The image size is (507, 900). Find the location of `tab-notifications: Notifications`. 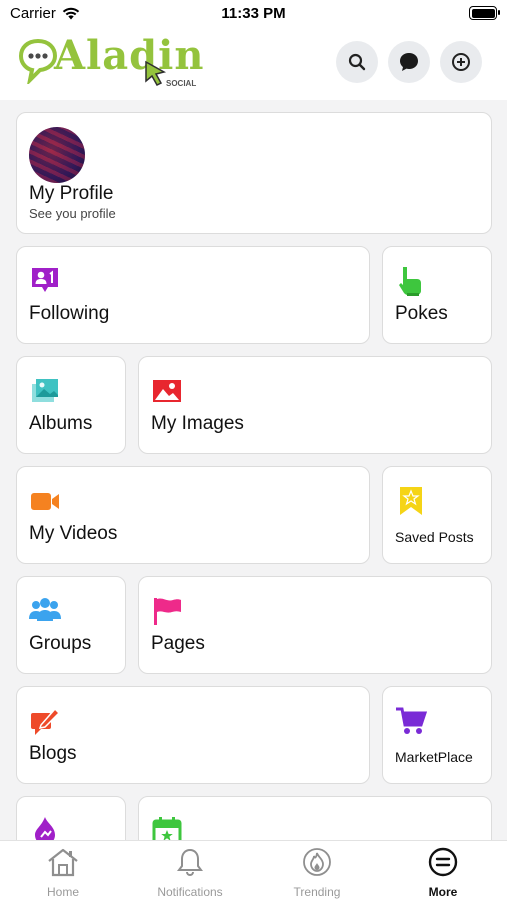

tab-notifications: Notifications is located at coordinates (190, 873).